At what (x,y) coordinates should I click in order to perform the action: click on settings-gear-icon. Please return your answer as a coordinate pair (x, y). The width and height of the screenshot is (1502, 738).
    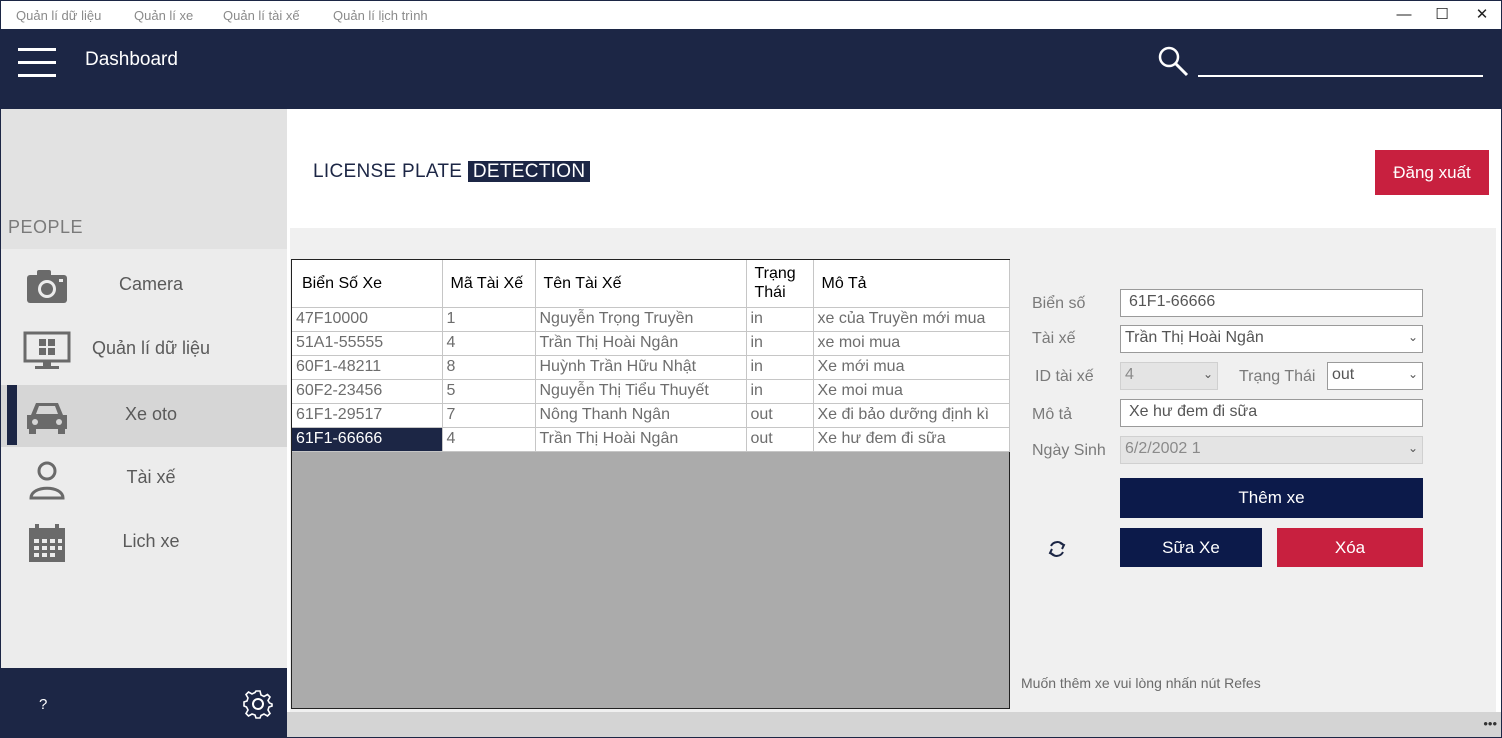
    Looking at the image, I should click on (258, 704).